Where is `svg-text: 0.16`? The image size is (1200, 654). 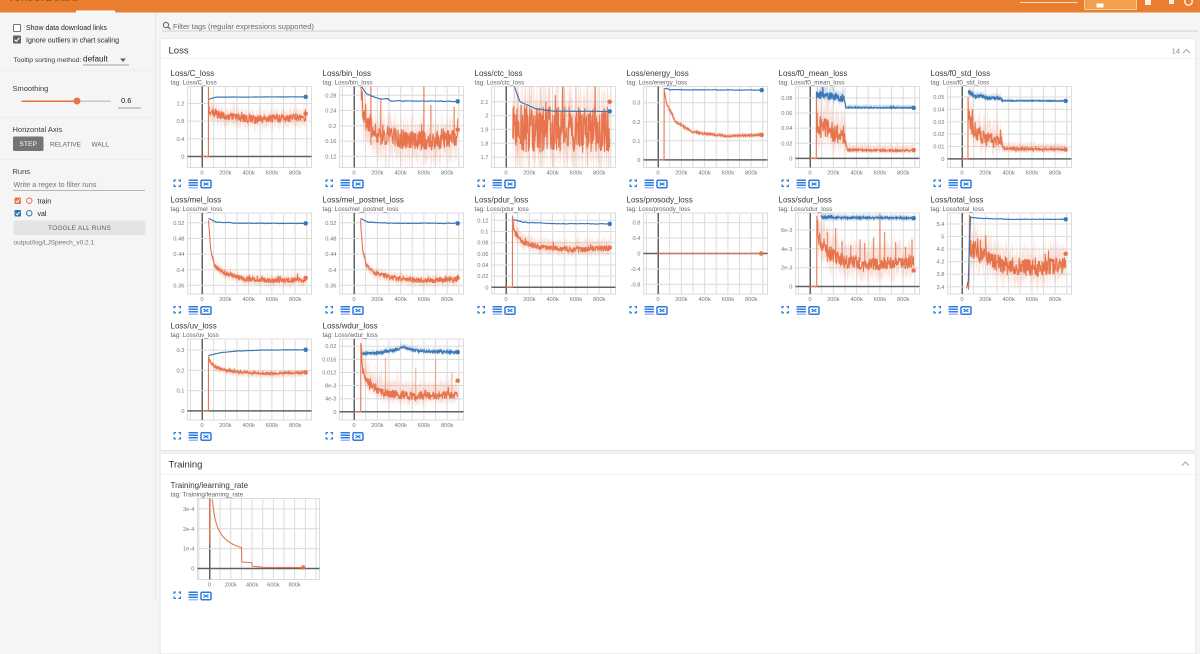
svg-text: 0.16 is located at coordinates (330, 142).